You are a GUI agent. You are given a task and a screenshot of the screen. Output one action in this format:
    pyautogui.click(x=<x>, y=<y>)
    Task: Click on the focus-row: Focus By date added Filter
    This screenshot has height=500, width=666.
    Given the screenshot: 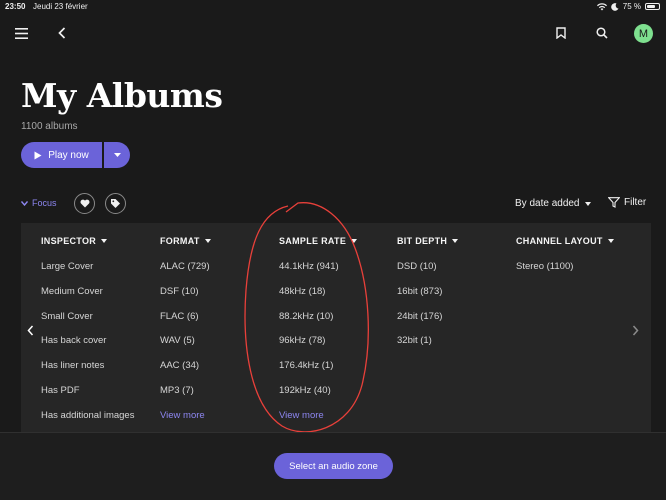 What is the action you would take?
    pyautogui.click(x=336, y=204)
    